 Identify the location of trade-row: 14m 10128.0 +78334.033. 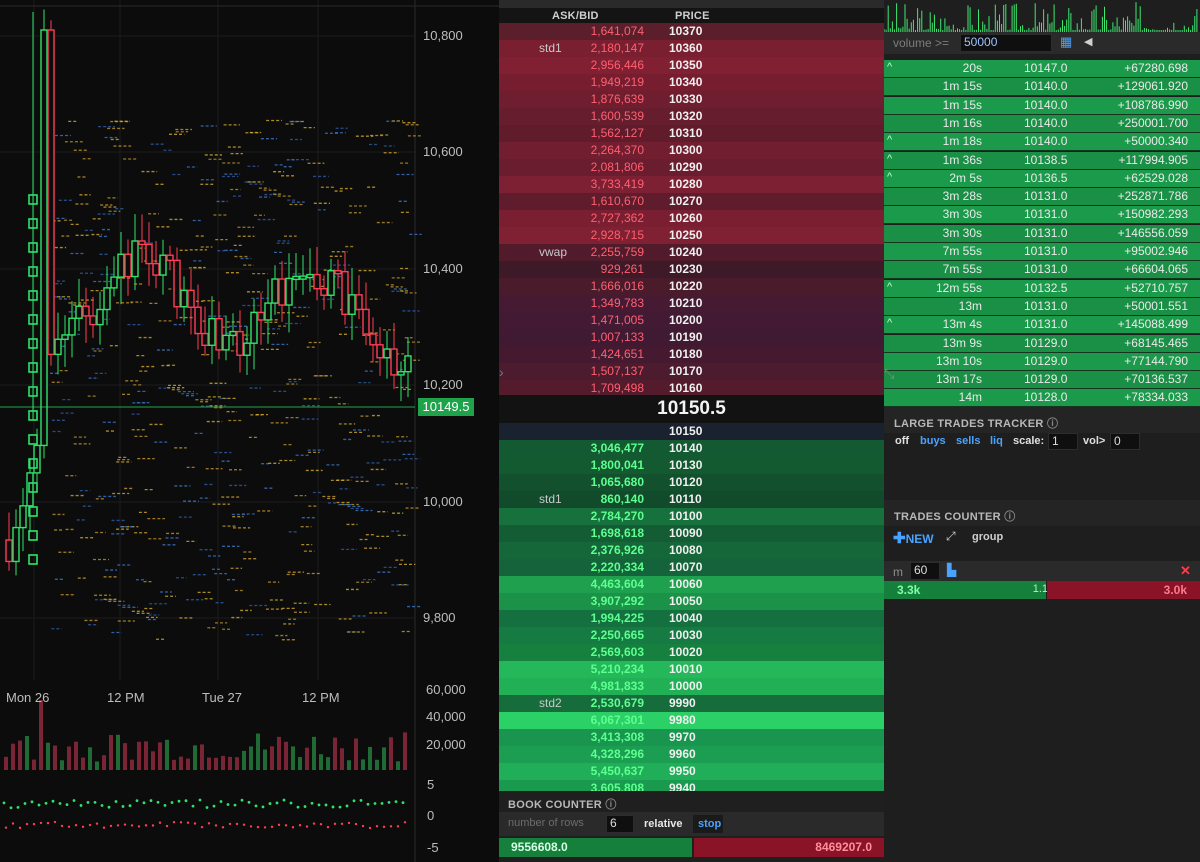
(1042, 398).